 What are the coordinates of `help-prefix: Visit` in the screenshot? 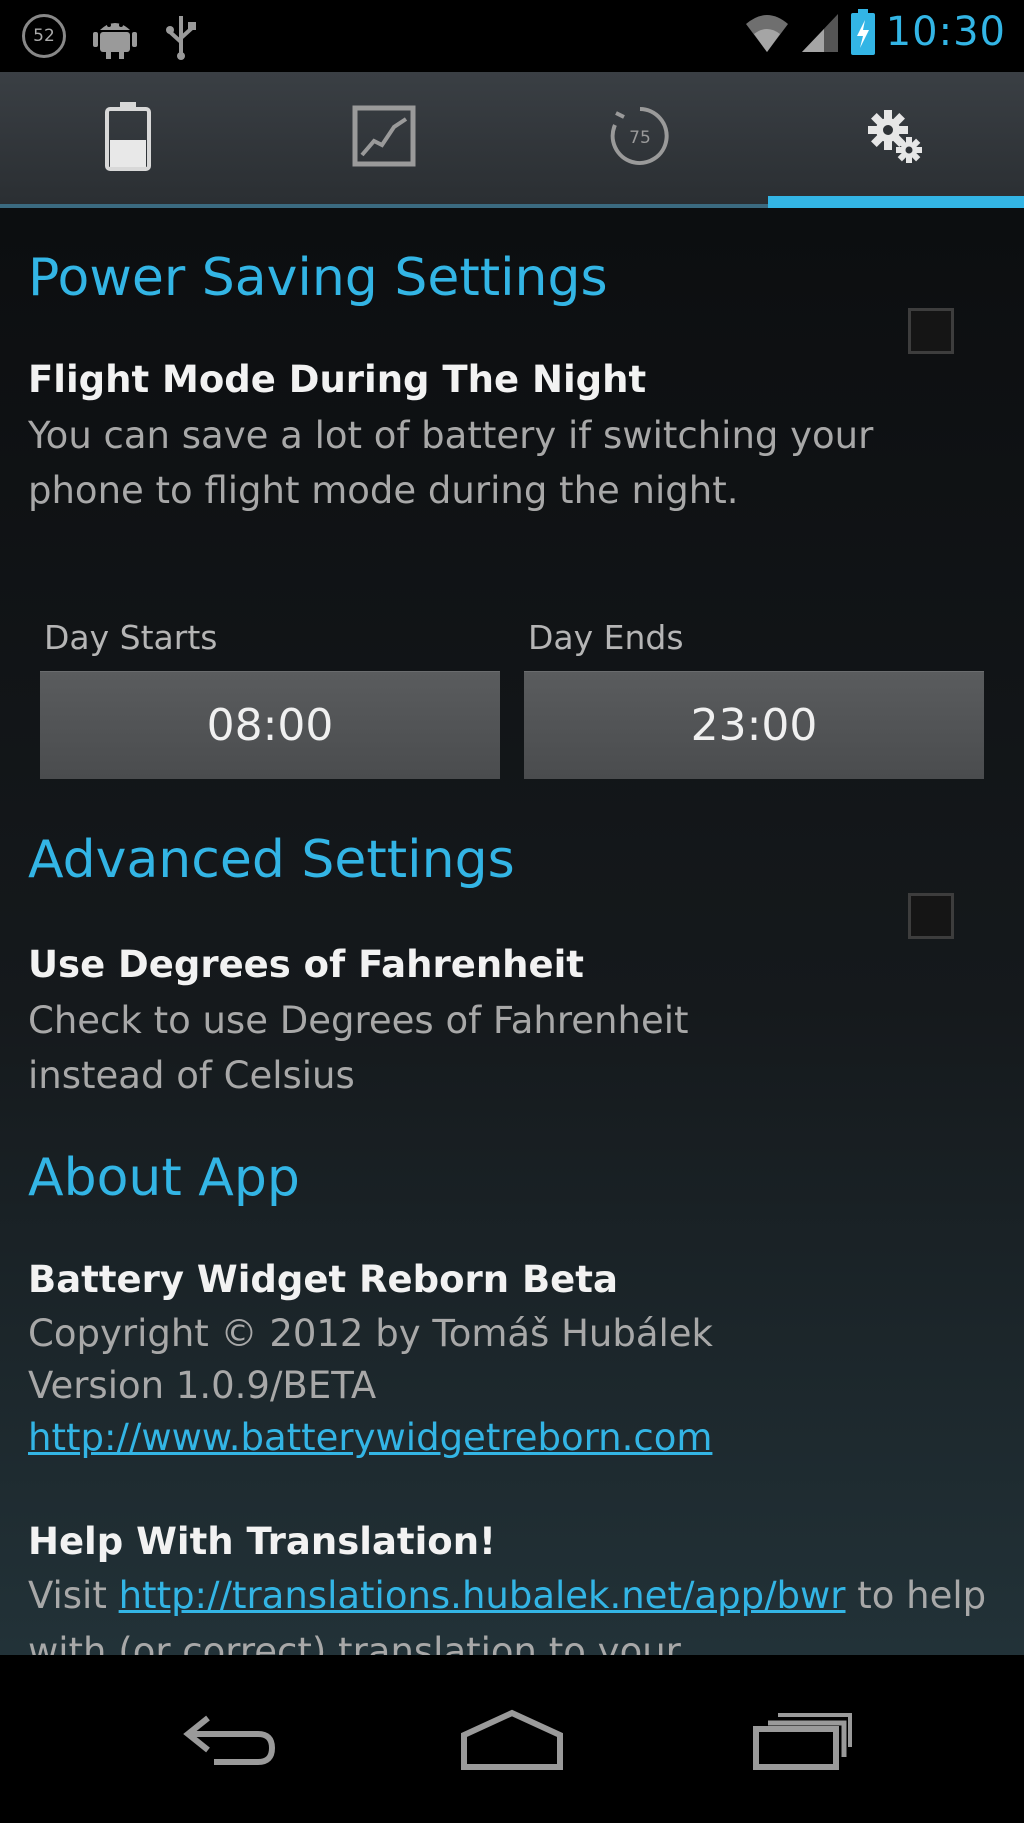 It's located at (73, 1595).